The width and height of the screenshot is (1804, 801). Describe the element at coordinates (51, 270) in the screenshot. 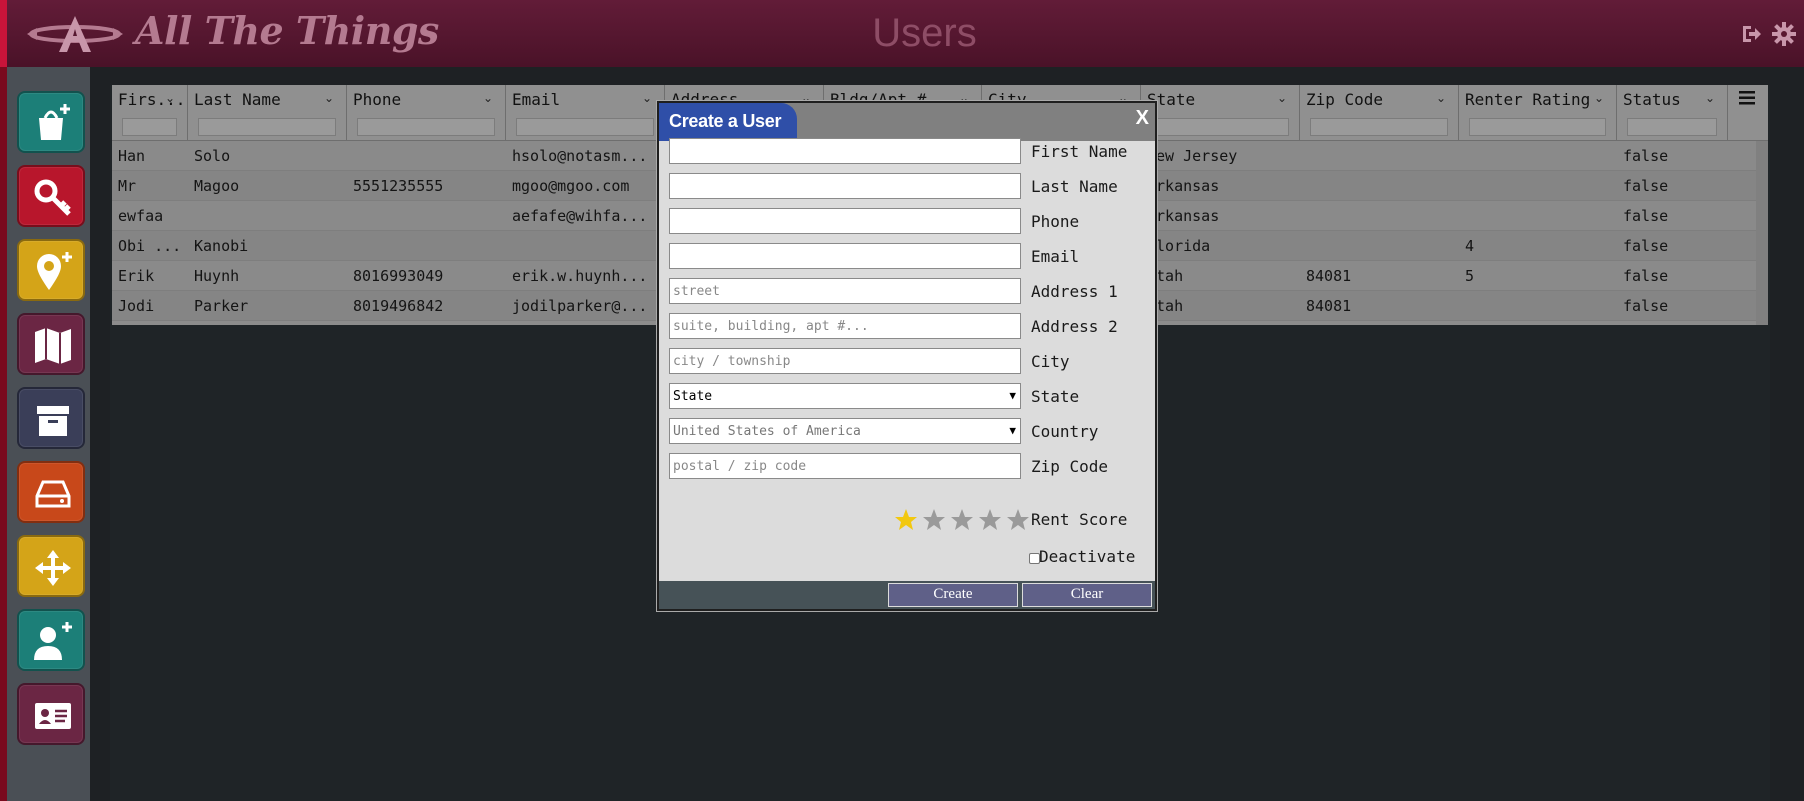

I see `sidebar-item-add-location` at that location.